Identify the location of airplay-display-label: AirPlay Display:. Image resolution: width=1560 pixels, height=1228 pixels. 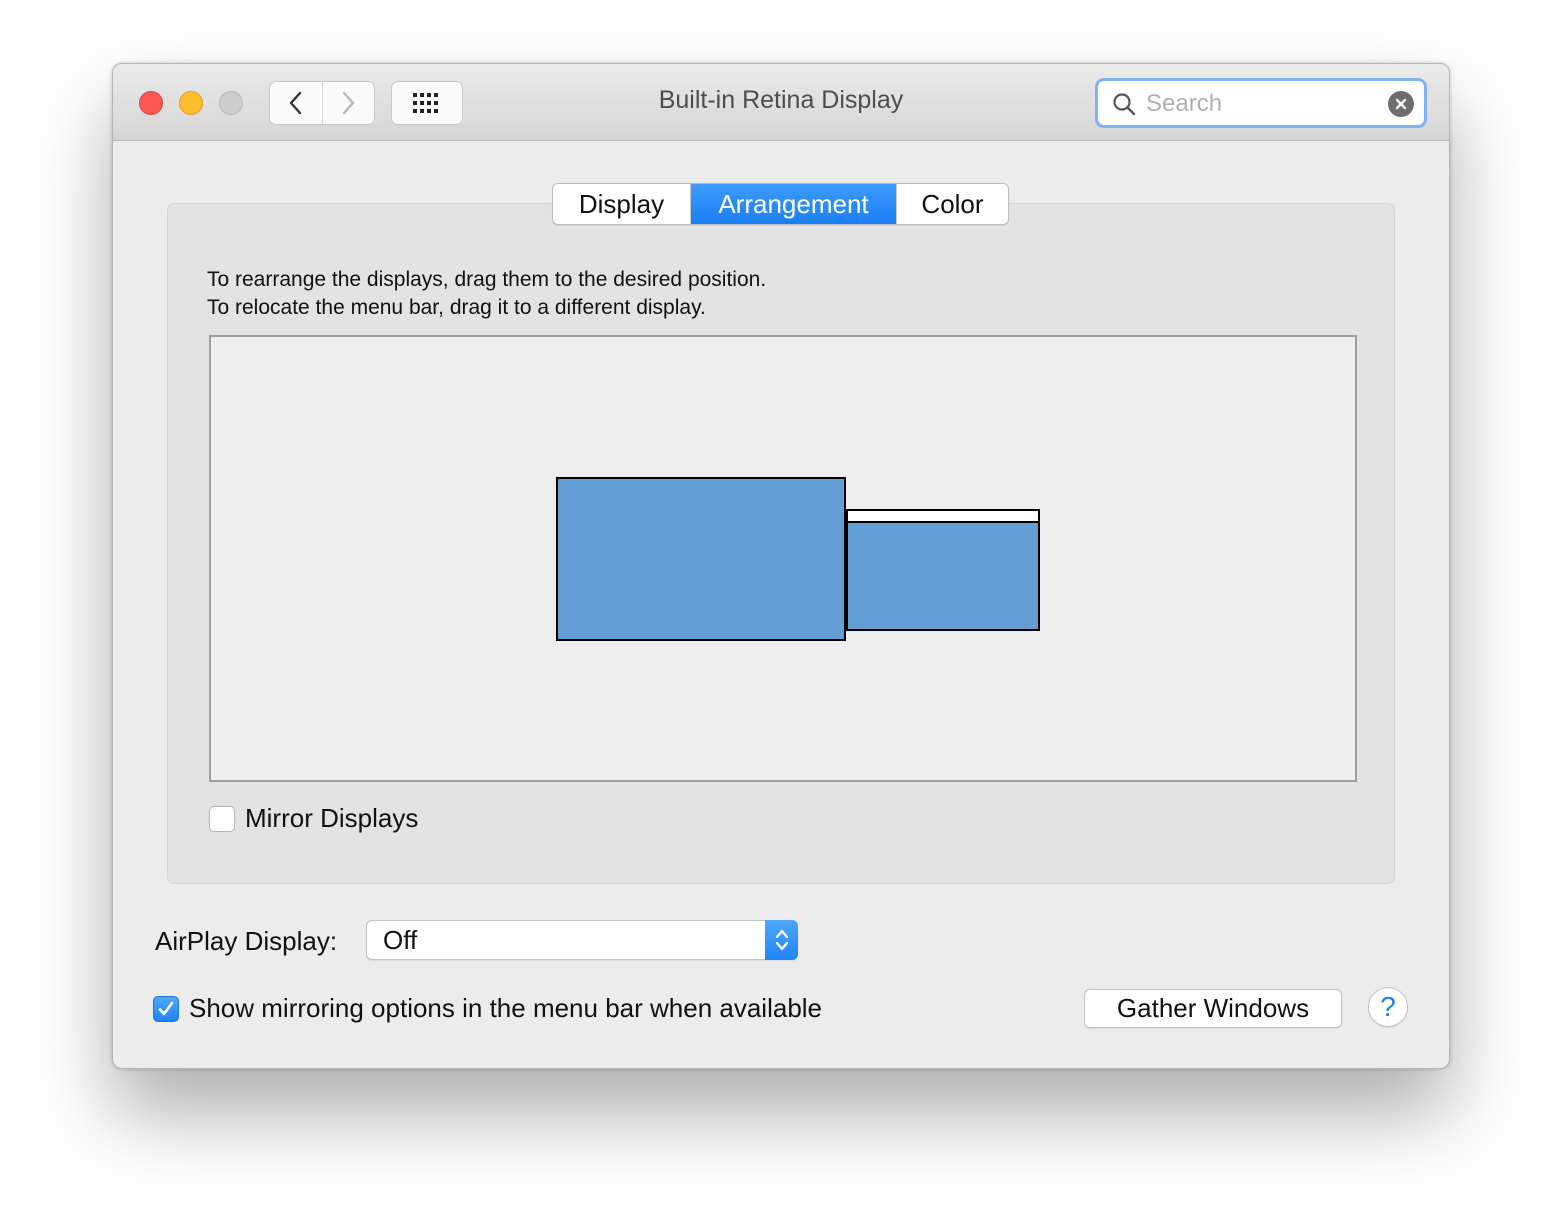
(246, 941).